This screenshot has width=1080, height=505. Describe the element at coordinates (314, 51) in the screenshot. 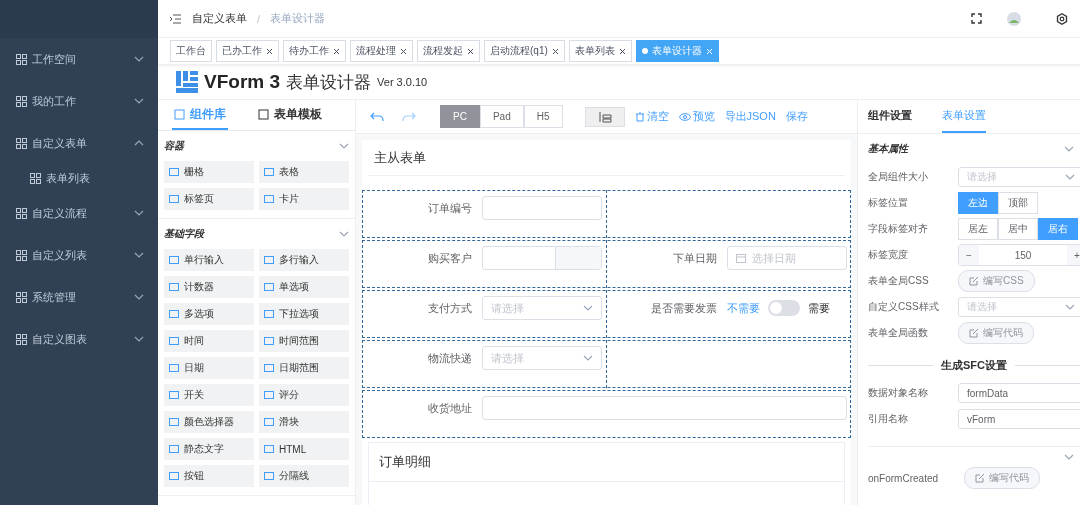

I see `page-tab: 待办工作` at that location.